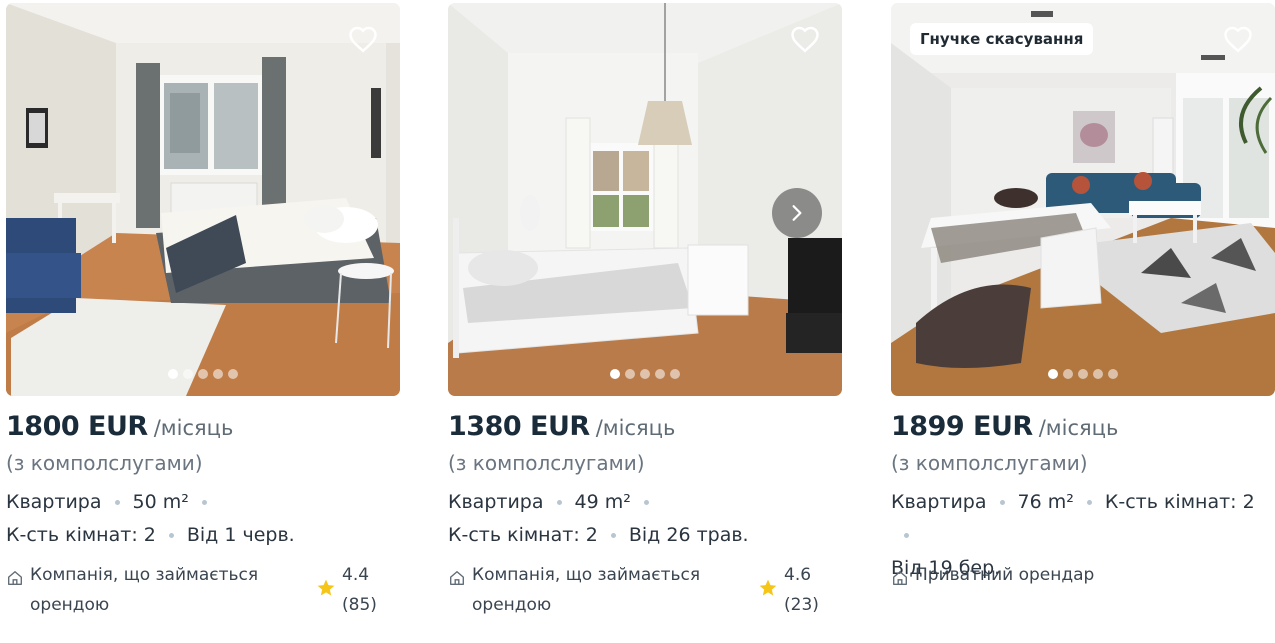 The image size is (1275, 643). What do you see at coordinates (240, 535) in the screenshot?
I see `available-from: Від 1 черв.` at bounding box center [240, 535].